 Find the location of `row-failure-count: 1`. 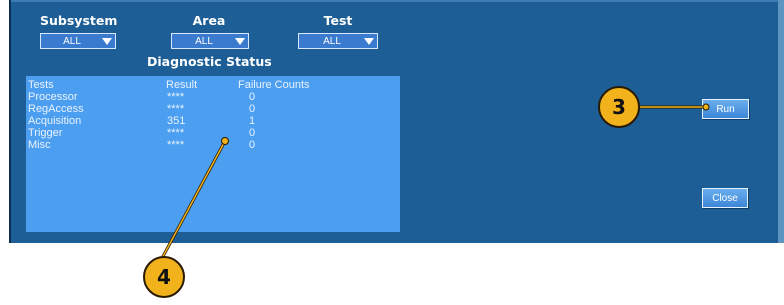

row-failure-count: 1 is located at coordinates (252, 121).